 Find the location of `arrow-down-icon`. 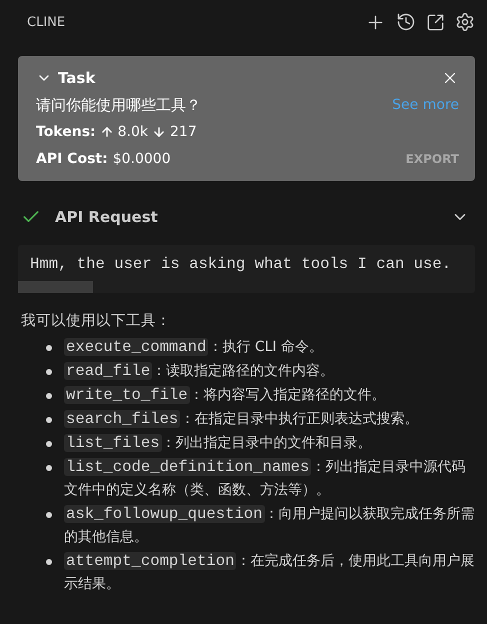

arrow-down-icon is located at coordinates (159, 132).